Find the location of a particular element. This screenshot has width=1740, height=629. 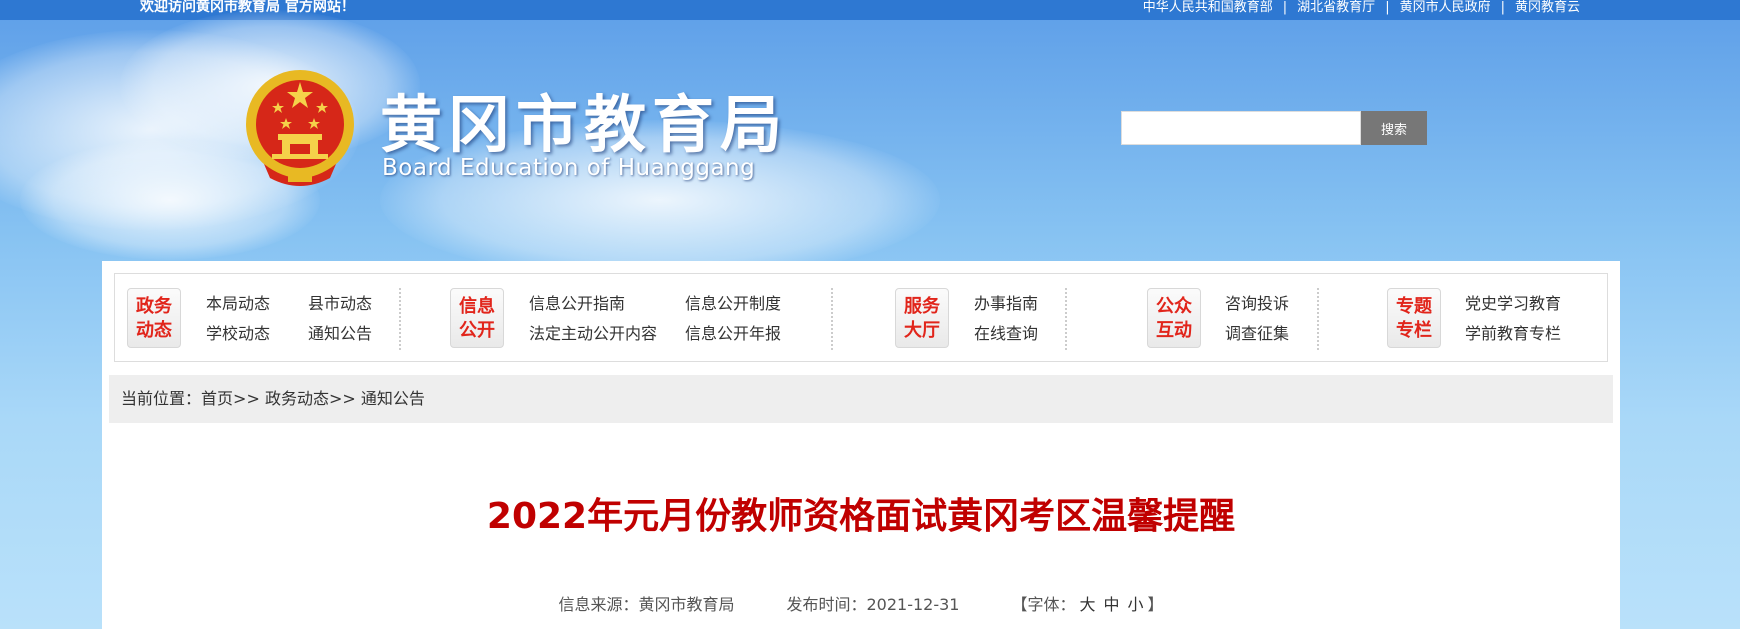

source-label: 信息来源： is located at coordinates (598, 604).